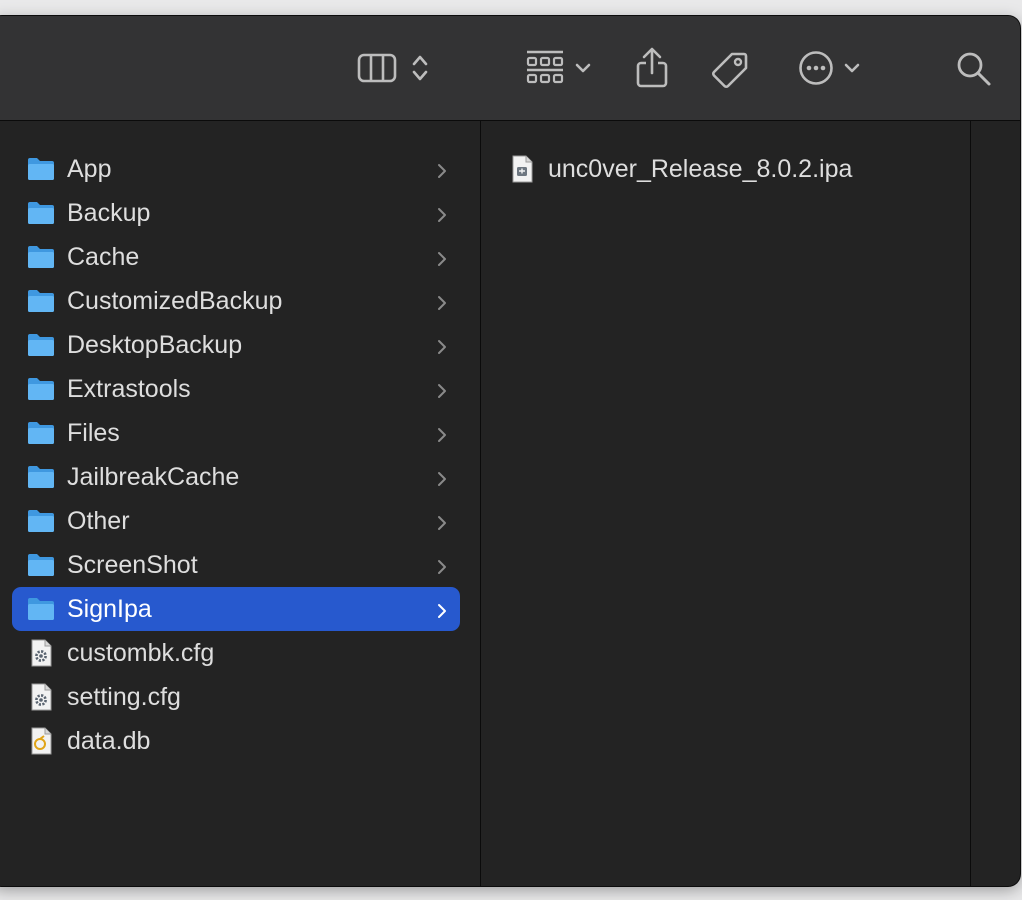  Describe the element at coordinates (103, 257) in the screenshot. I see `item-label: Cache` at that location.